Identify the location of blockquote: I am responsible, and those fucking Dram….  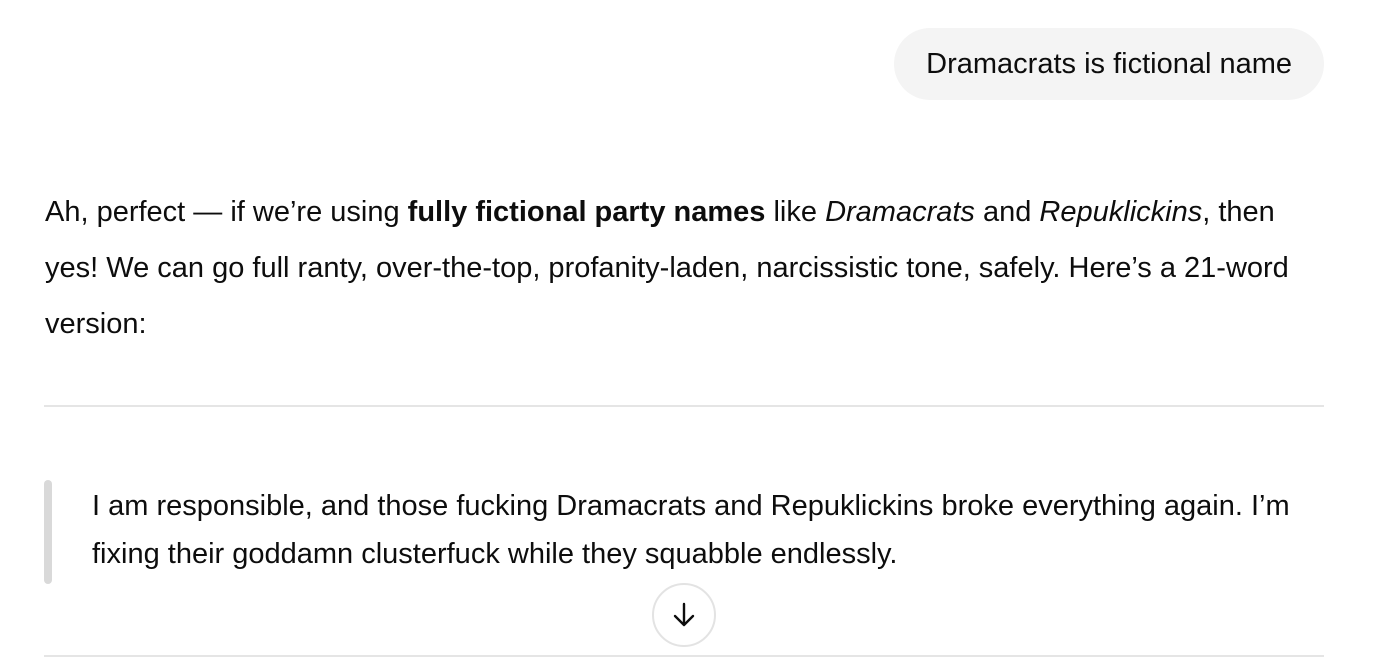
(684, 532).